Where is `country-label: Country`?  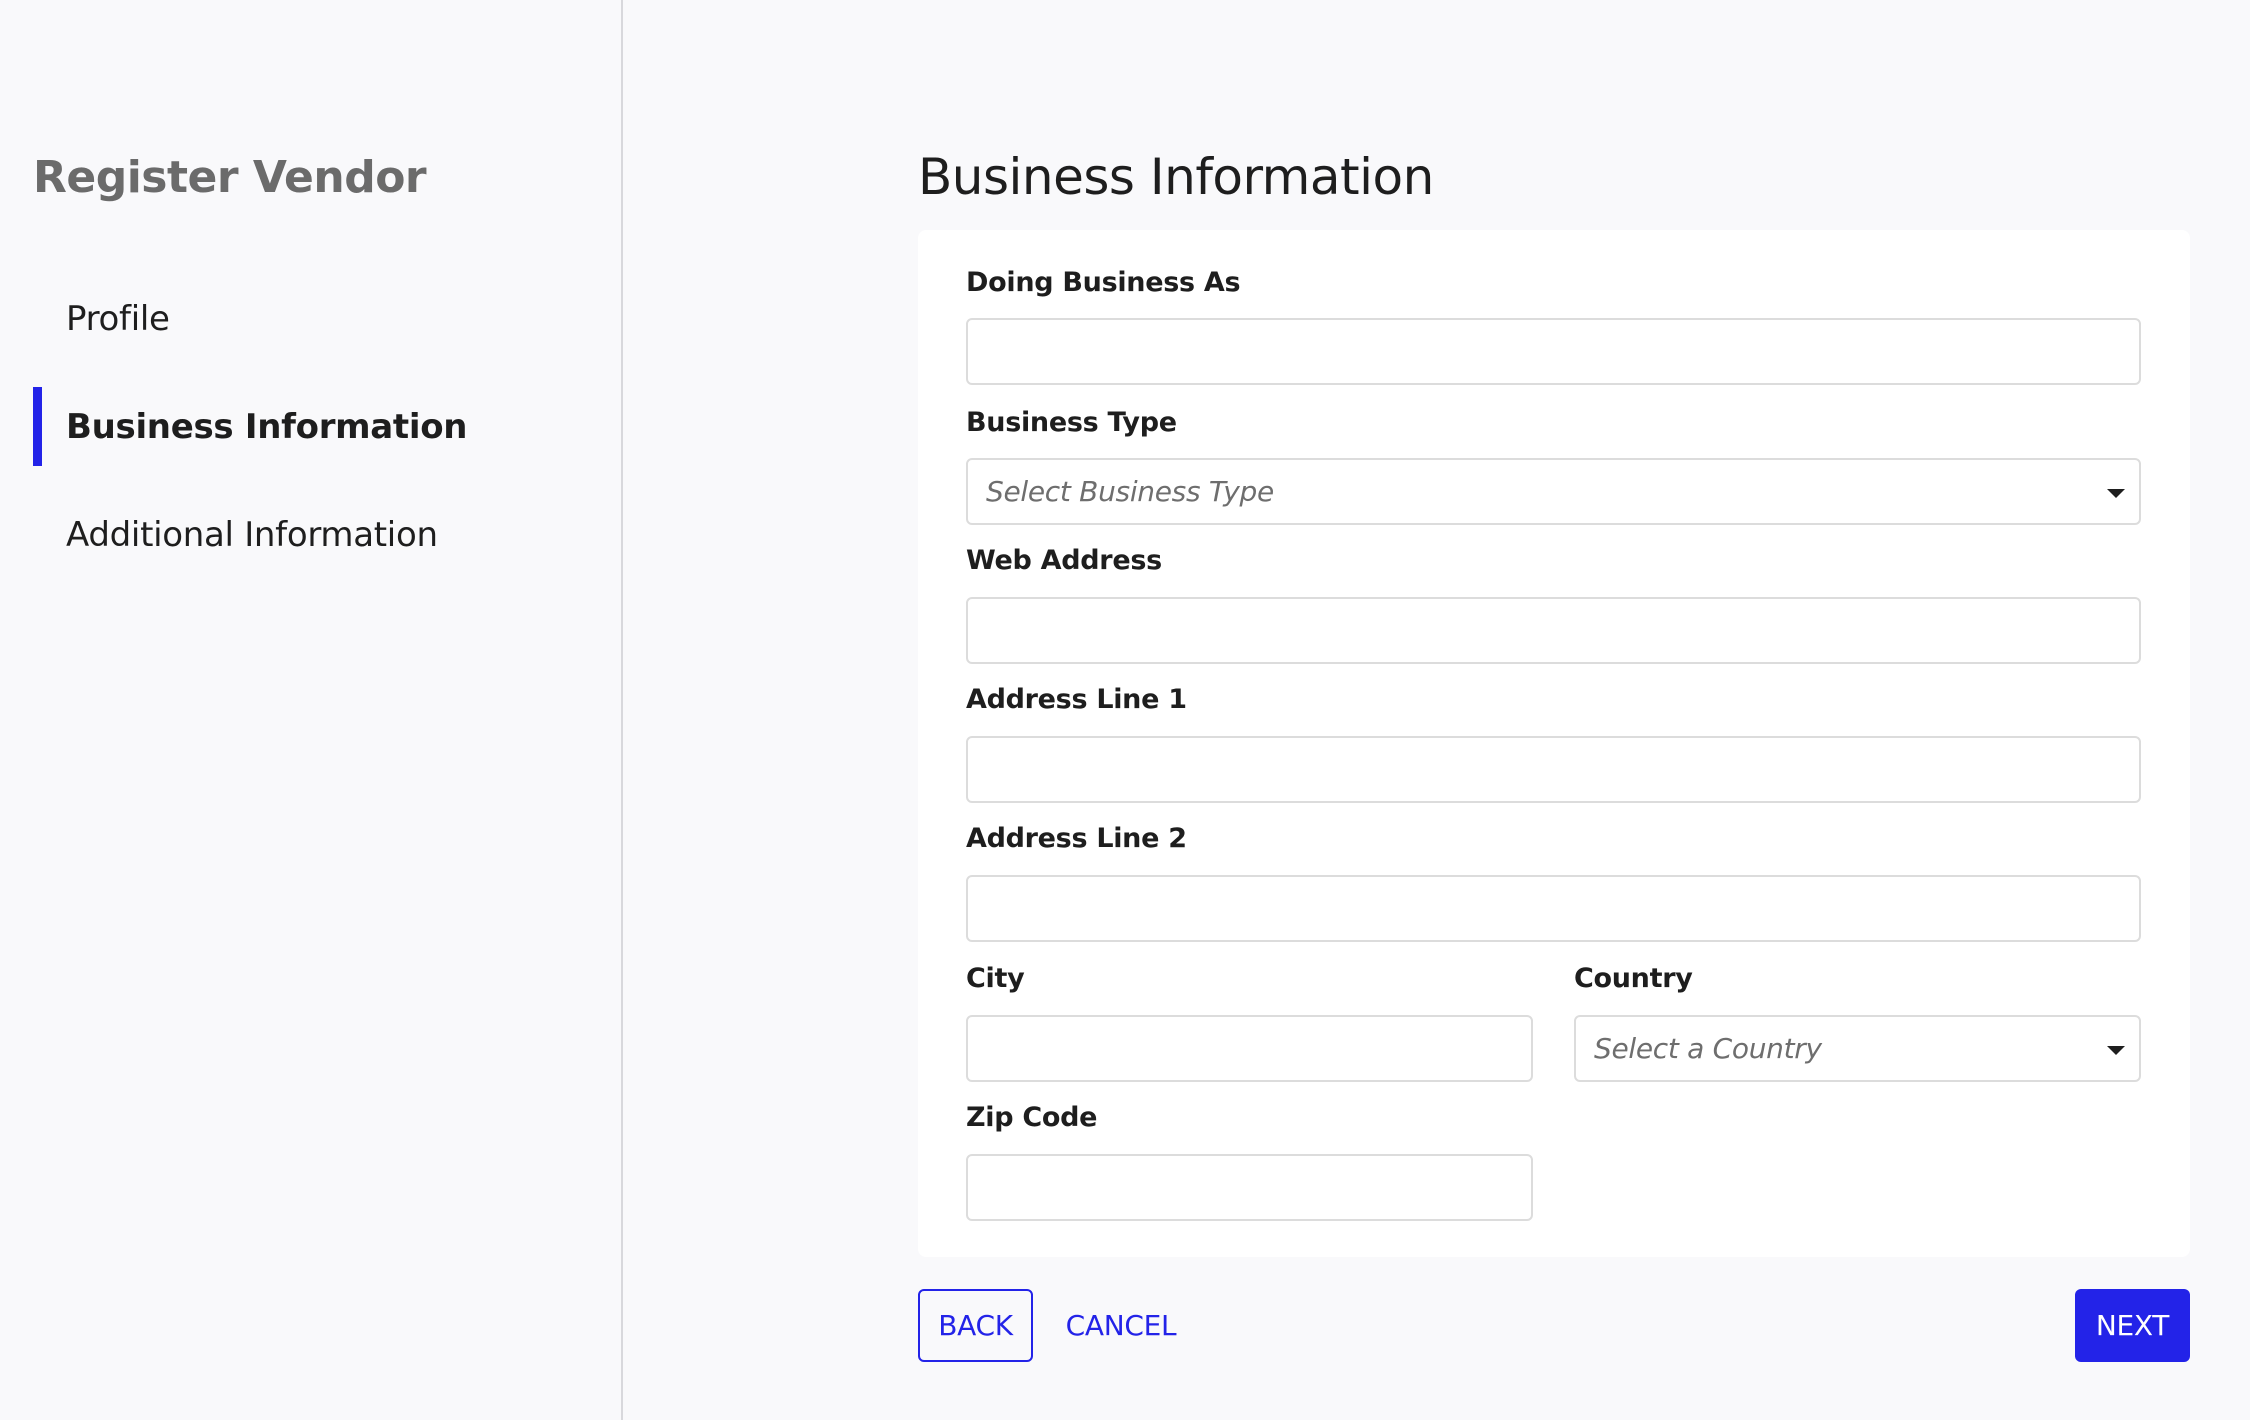 country-label: Country is located at coordinates (1633, 978).